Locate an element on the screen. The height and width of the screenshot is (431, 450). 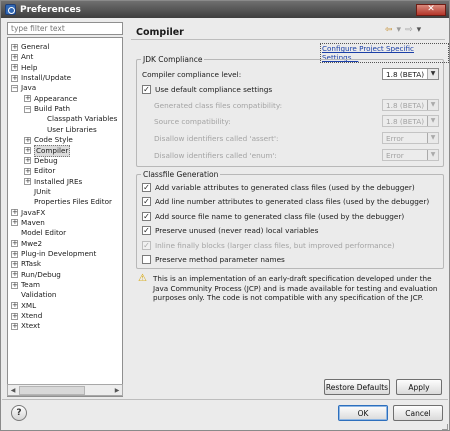
scroll-left-icon: ◀ is located at coordinates (13, 390).